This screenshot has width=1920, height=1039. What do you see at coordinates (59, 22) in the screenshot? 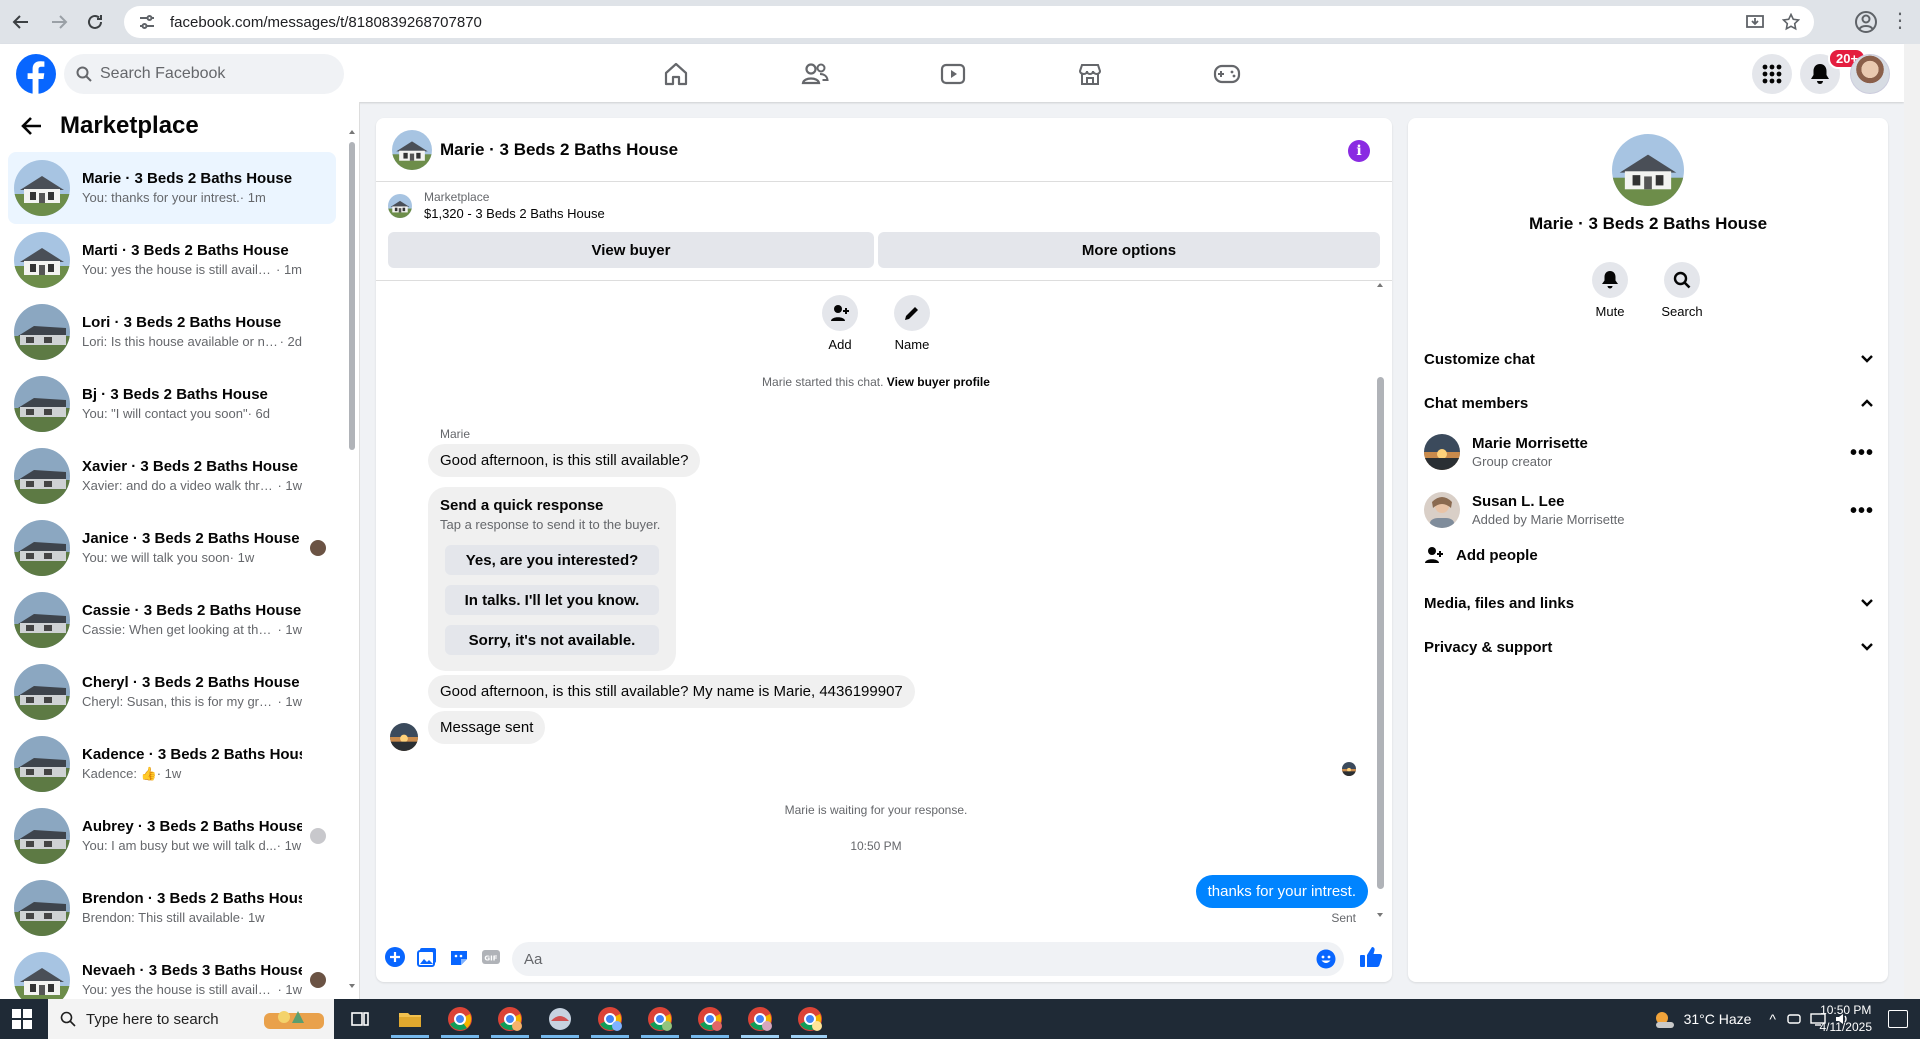
I see `forward-icon` at bounding box center [59, 22].